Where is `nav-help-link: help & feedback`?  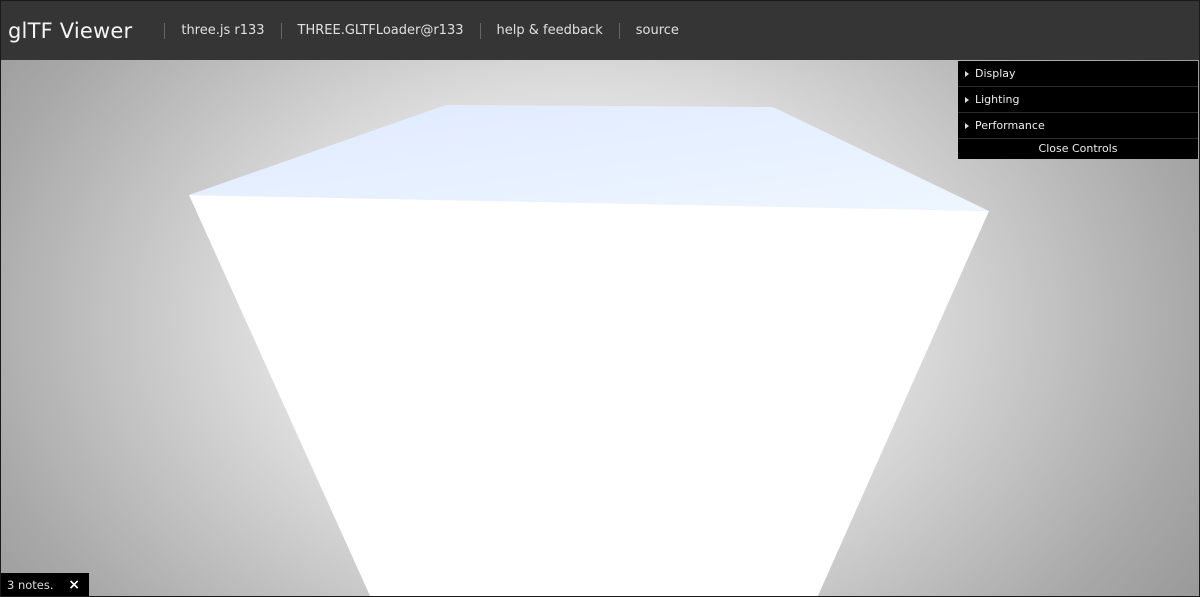 nav-help-link: help & feedback is located at coordinates (550, 30).